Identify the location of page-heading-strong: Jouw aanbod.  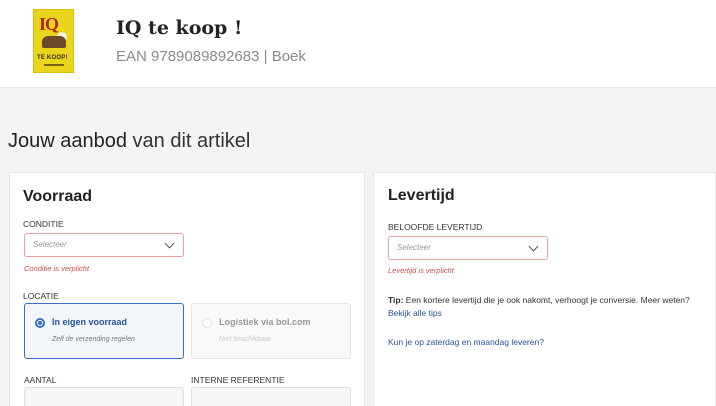
(67, 141).